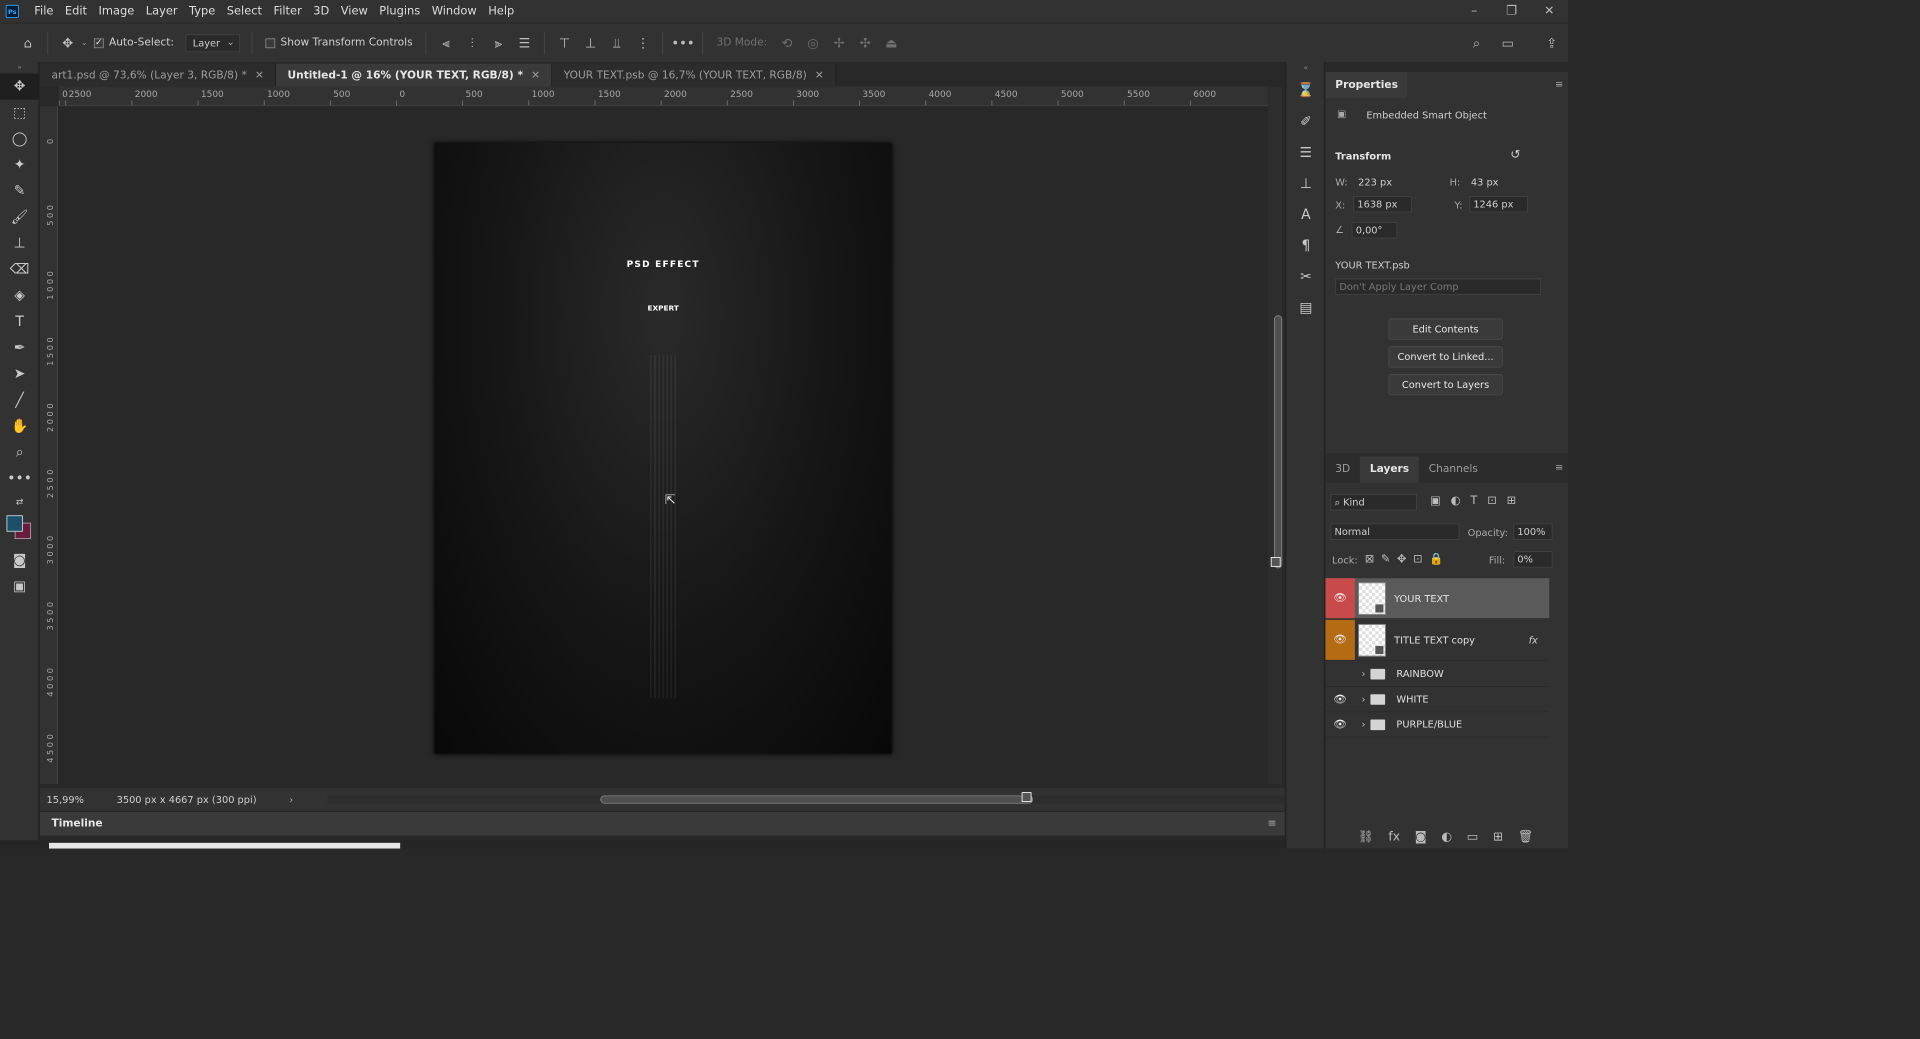  What do you see at coordinates (1473, 836) in the screenshot?
I see `new-group-icon: ▭` at bounding box center [1473, 836].